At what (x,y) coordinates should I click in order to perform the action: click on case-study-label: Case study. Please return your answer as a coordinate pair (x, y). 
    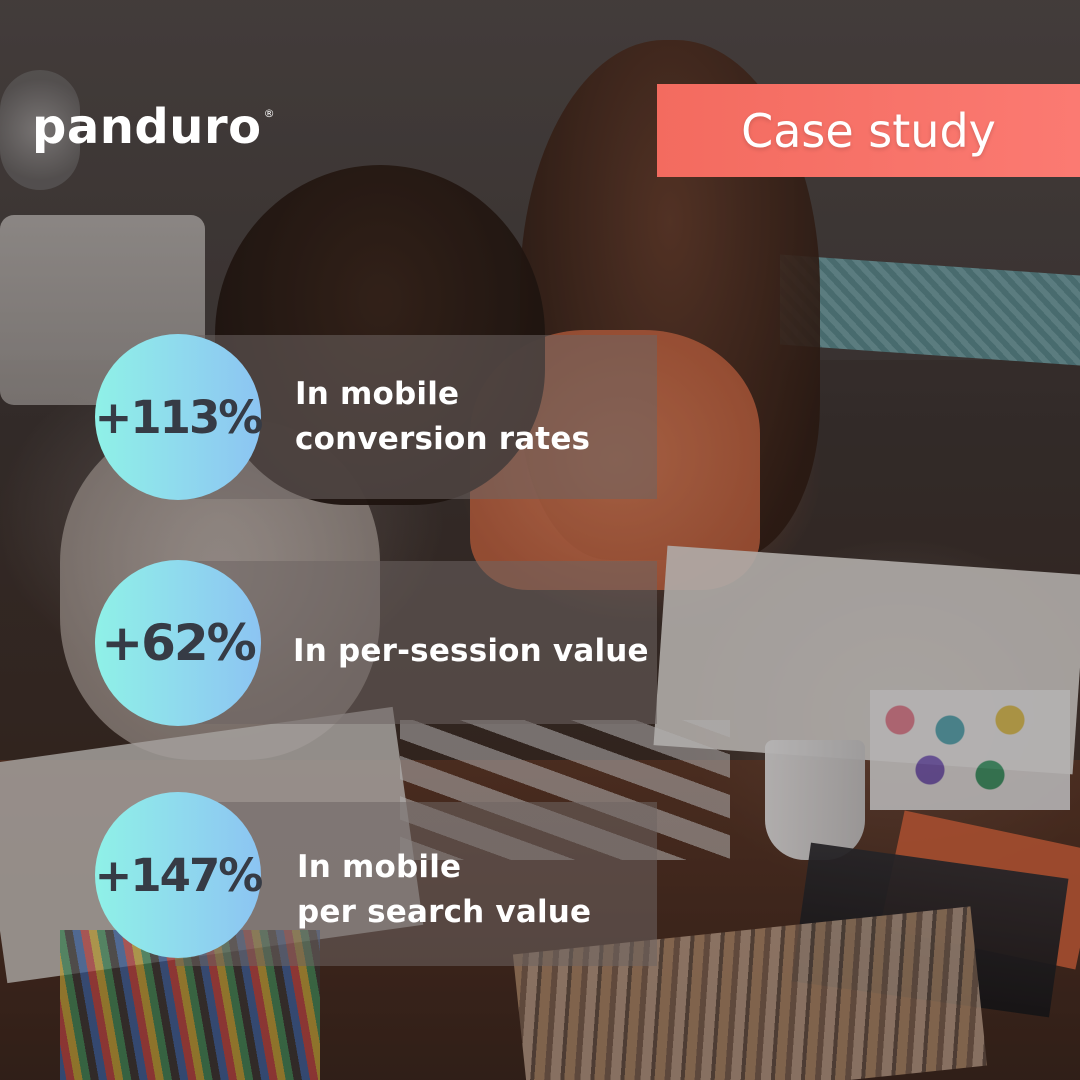
    Looking at the image, I should click on (868, 130).